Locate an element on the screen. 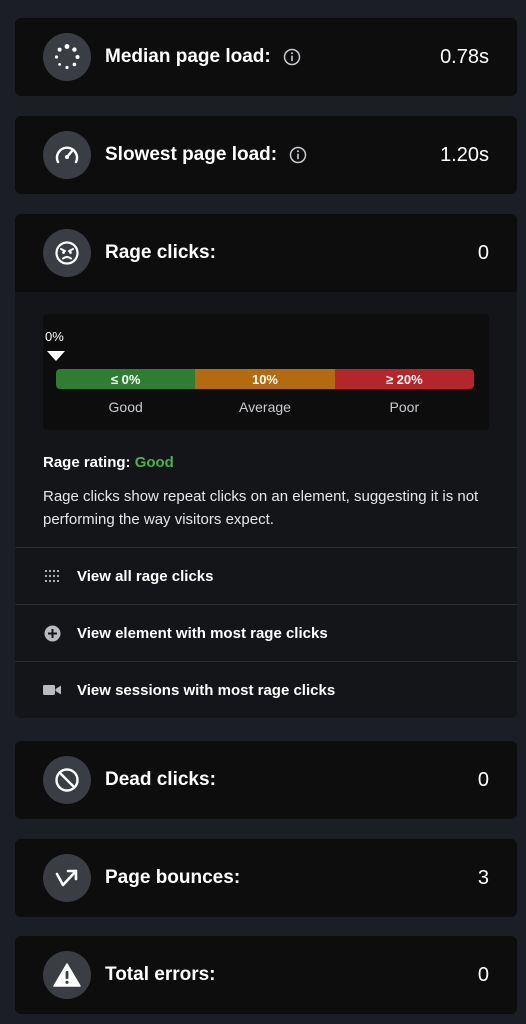  rage-rating-label: Rage rating: is located at coordinates (87, 462).